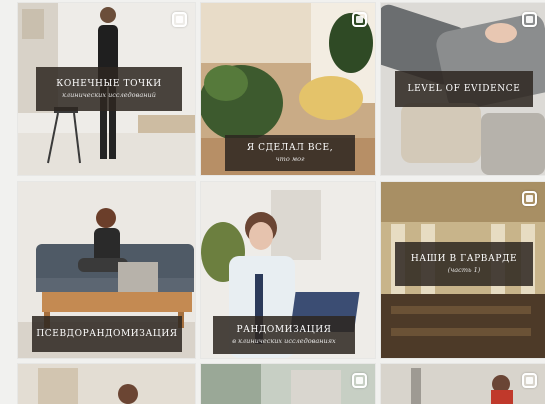 Image resolution: width=545 pixels, height=404 pixels. What do you see at coordinates (290, 148) in the screenshot?
I see `post-title: Я СДЕЛАЛ ВСЕ,` at bounding box center [290, 148].